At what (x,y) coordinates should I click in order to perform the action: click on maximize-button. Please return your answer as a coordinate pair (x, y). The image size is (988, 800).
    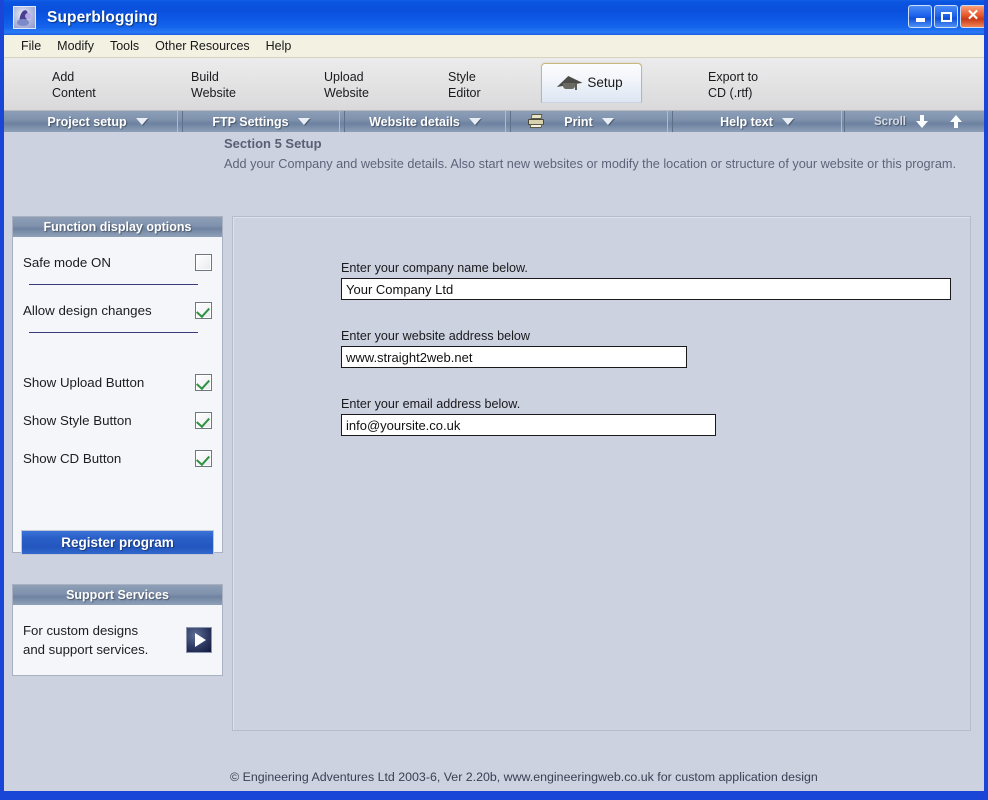
    Looking at the image, I should click on (946, 16).